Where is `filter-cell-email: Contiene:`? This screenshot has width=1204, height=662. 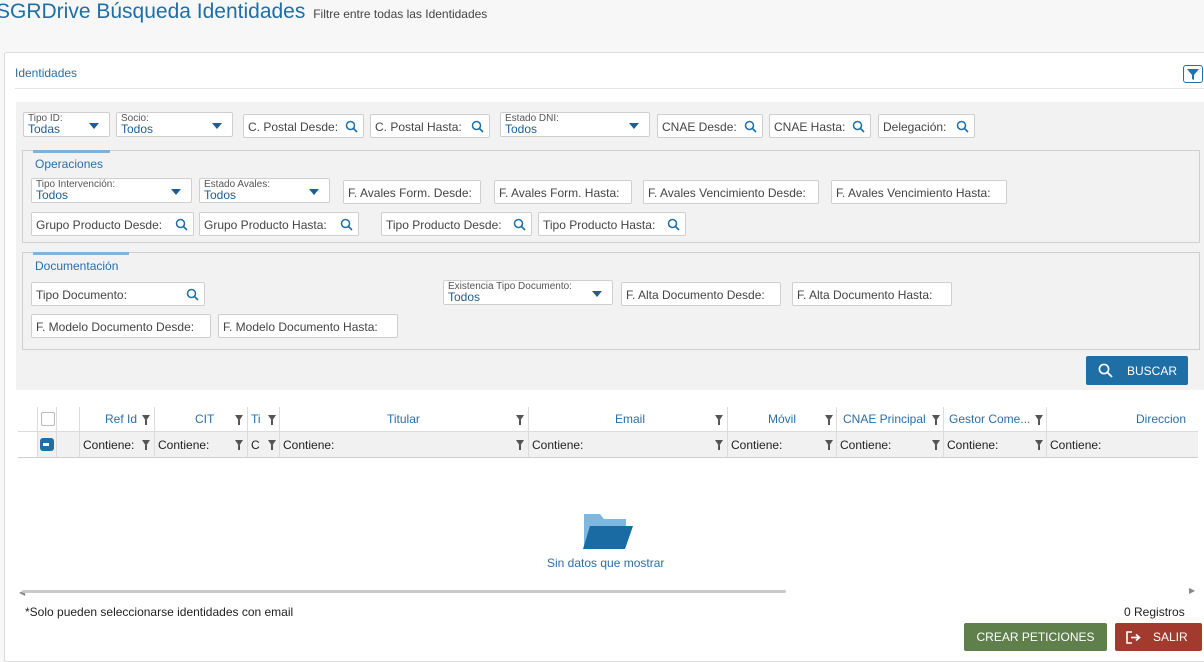 filter-cell-email: Contiene: is located at coordinates (628, 445).